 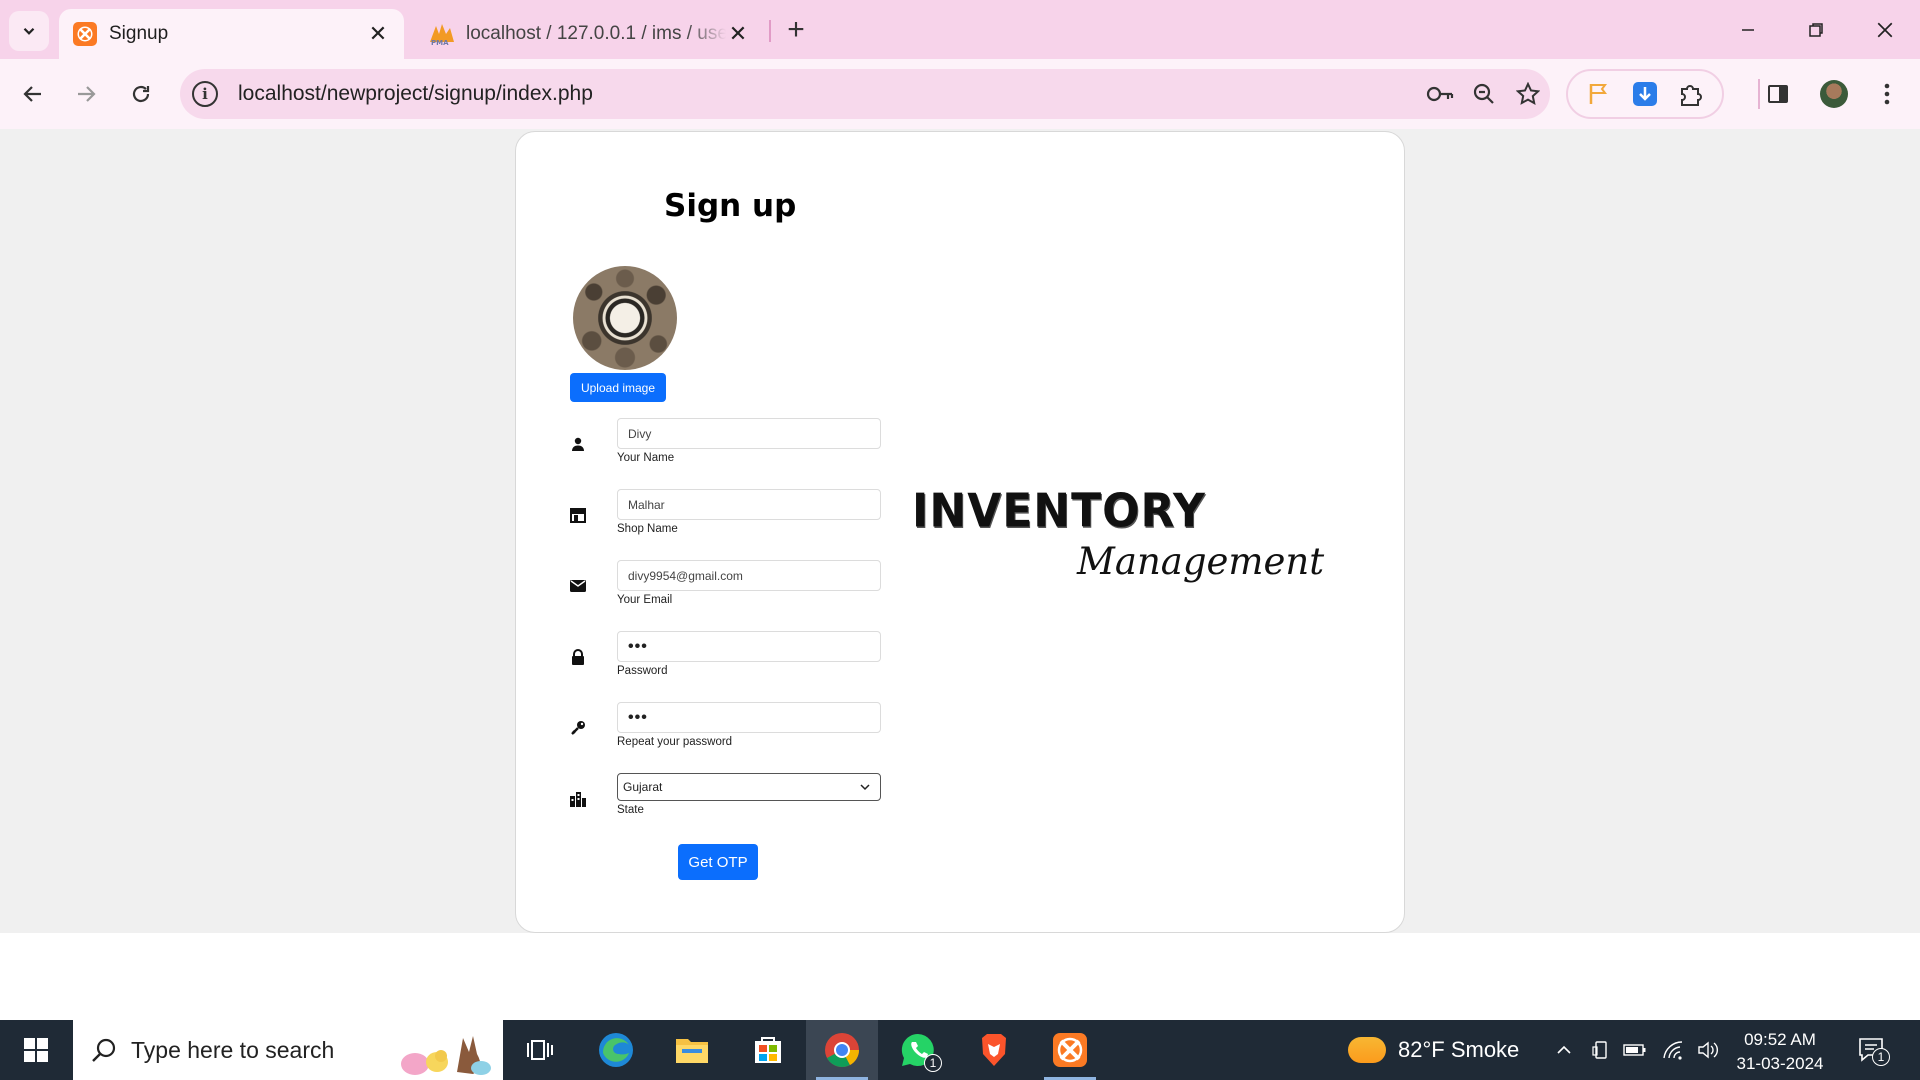 What do you see at coordinates (446, 1055) in the screenshot?
I see `easter-eggs-icon` at bounding box center [446, 1055].